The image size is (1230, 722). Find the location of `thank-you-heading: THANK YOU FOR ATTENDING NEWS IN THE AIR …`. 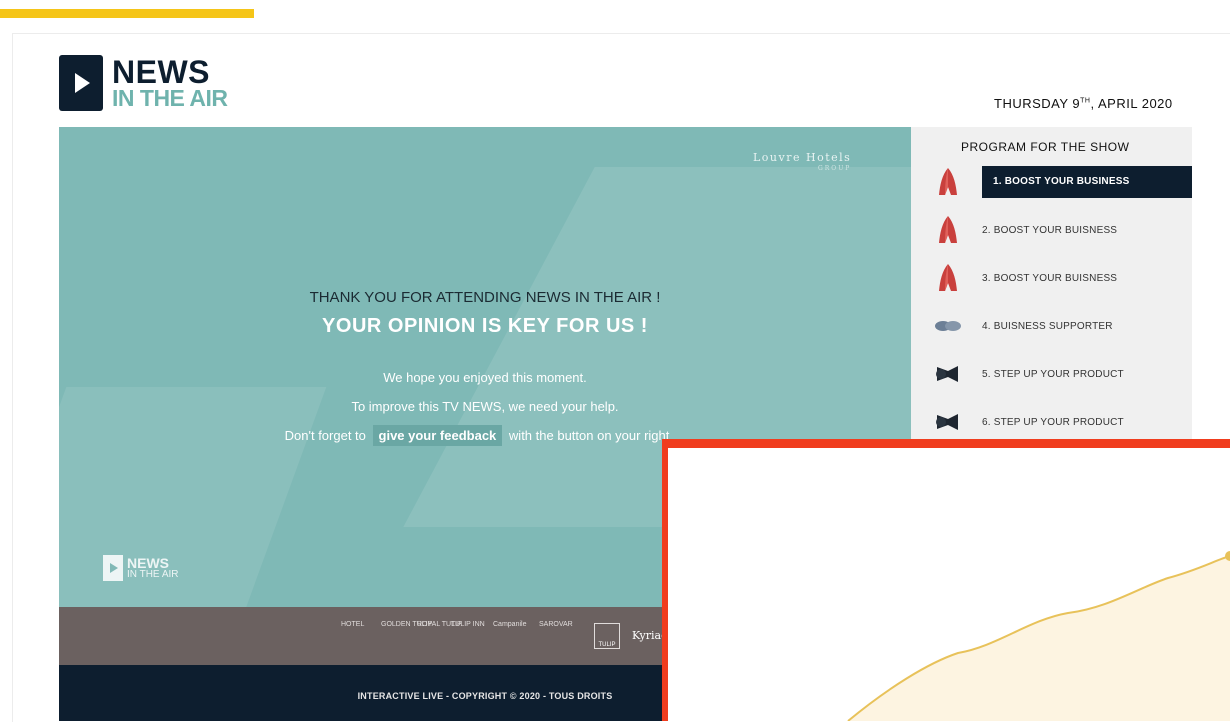

thank-you-heading: THANK YOU FOR ATTENDING NEWS IN THE AIR … is located at coordinates (485, 297).